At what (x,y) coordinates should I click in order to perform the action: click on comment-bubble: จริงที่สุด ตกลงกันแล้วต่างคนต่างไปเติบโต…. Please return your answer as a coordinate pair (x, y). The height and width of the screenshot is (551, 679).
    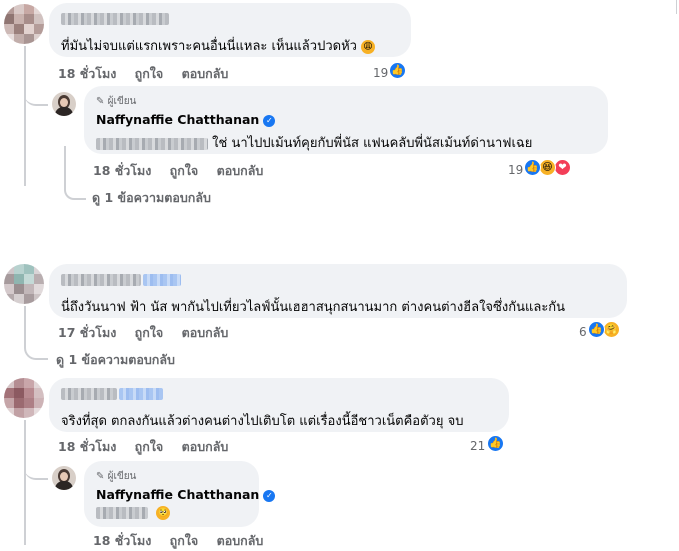
    Looking at the image, I should click on (279, 405).